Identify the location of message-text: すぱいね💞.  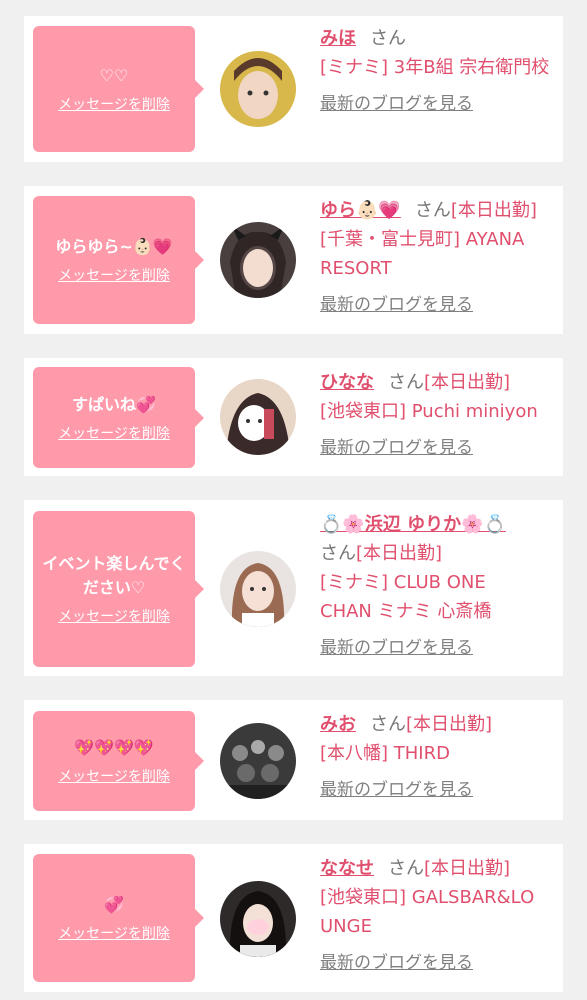
(114, 404).